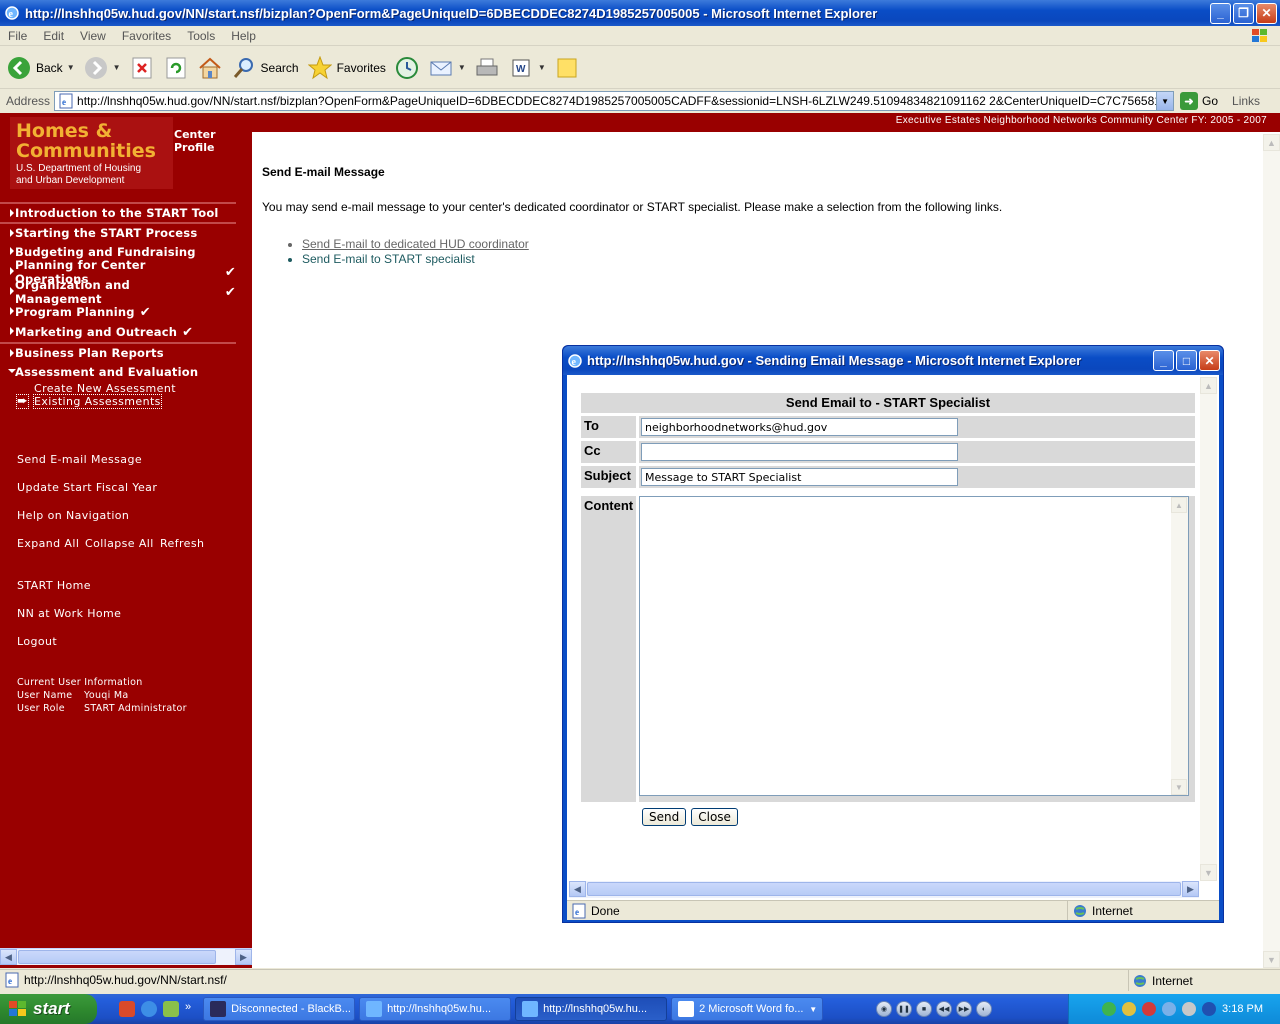  Describe the element at coordinates (1199, 101) in the screenshot. I see `go-button: ➜ Go` at that location.